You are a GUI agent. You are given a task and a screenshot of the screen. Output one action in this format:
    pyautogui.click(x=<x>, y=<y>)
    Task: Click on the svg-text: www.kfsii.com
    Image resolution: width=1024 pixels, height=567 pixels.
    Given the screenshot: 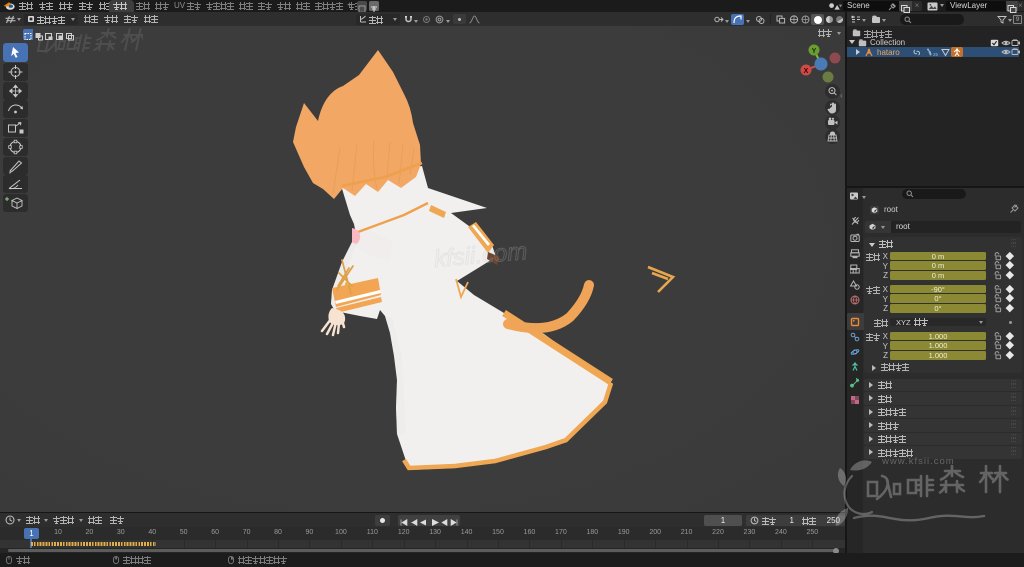 What is the action you would take?
    pyautogui.click(x=918, y=461)
    